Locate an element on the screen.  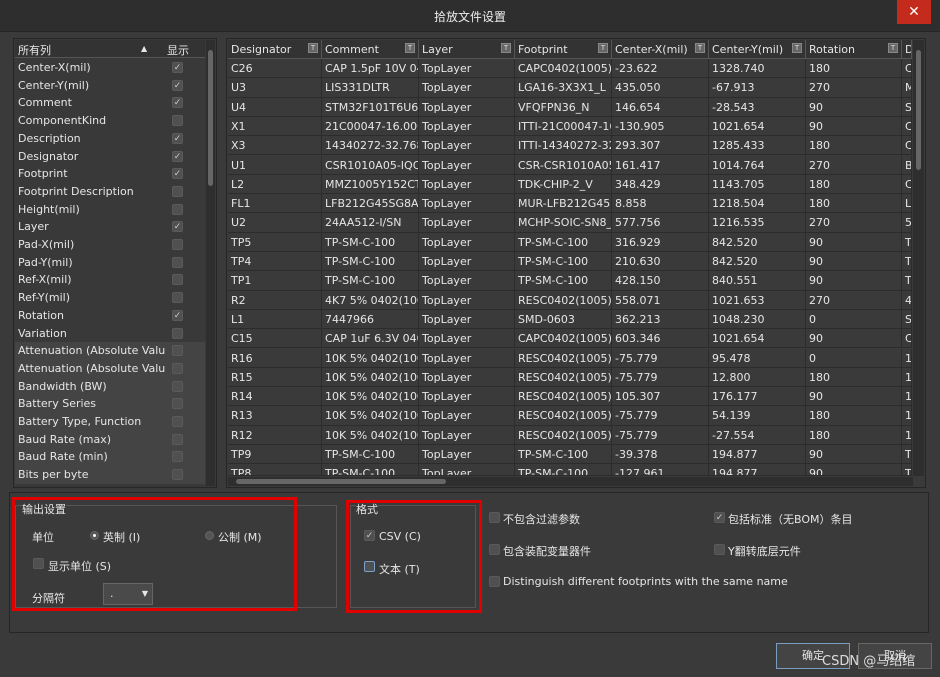
column-list-item: Ref-Y(mil) is located at coordinates (110, 298).